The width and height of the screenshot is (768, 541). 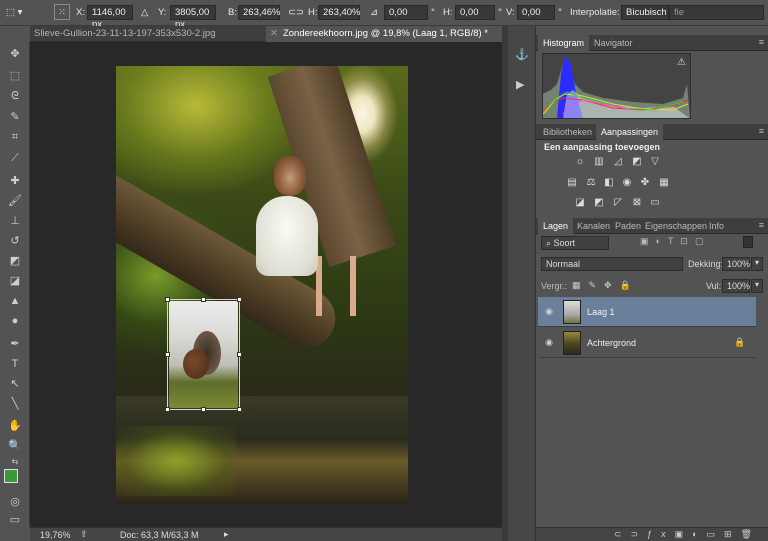 What do you see at coordinates (193, 17) in the screenshot?
I see `y-position-field: 3805,00 px` at bounding box center [193, 17].